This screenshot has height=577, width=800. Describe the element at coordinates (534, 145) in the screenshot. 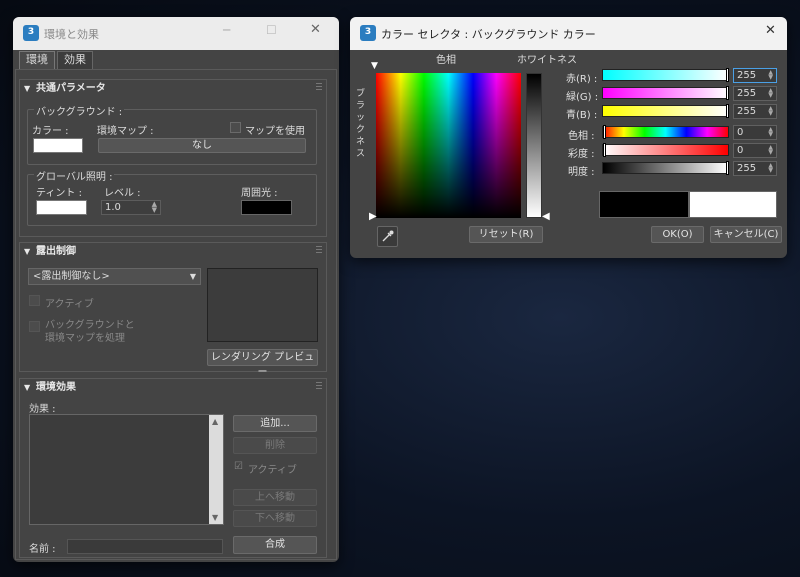

I see `whiteness-bar` at that location.